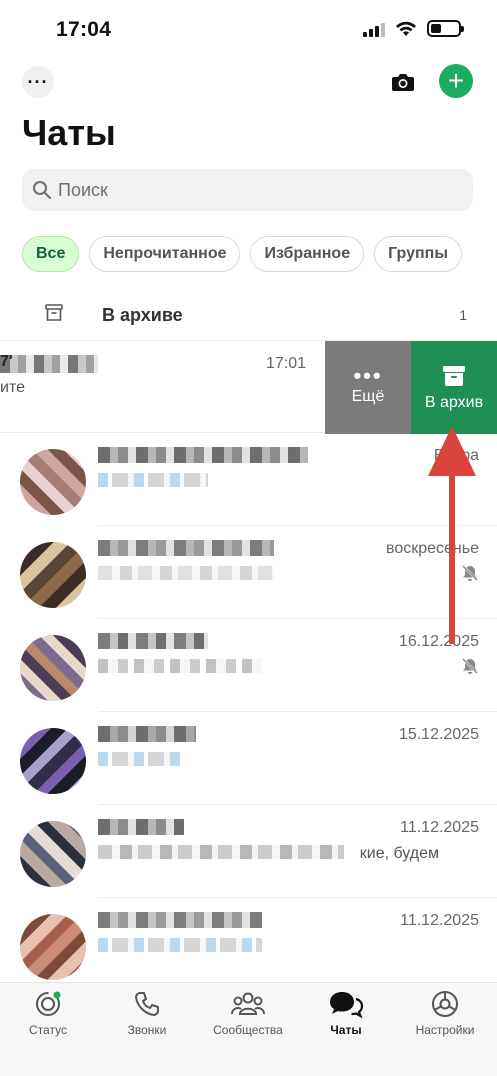  What do you see at coordinates (69, 132) in the screenshot?
I see `page-title: Чаты` at bounding box center [69, 132].